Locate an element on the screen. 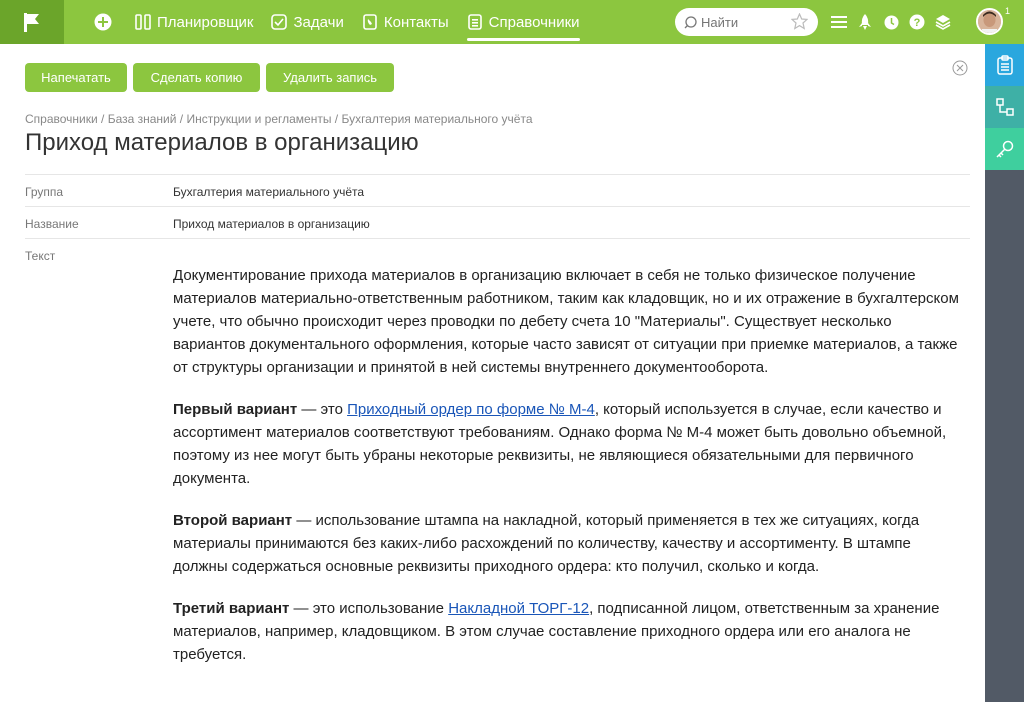  search-input is located at coordinates (741, 22).